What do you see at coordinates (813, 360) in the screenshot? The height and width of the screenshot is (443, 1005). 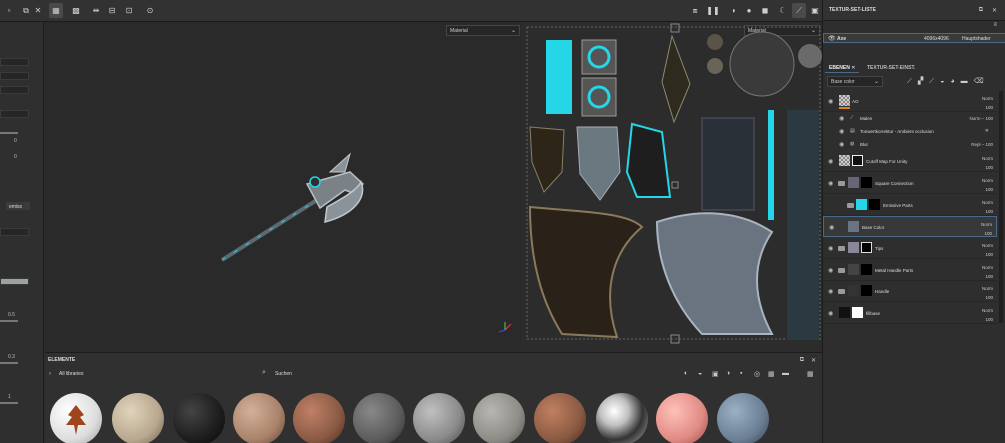 I see `assets-close-icon: ✕` at bounding box center [813, 360].